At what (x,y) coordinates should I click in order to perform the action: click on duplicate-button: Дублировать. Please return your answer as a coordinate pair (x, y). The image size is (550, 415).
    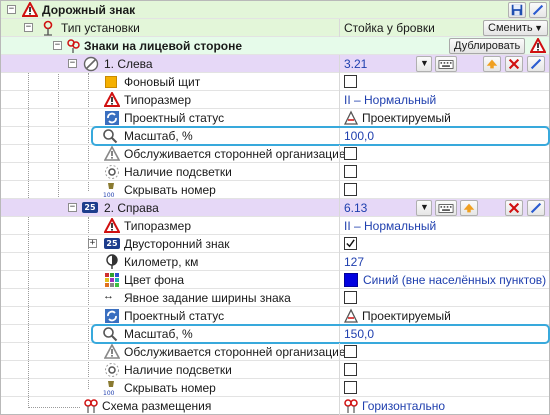
    Looking at the image, I should click on (487, 46).